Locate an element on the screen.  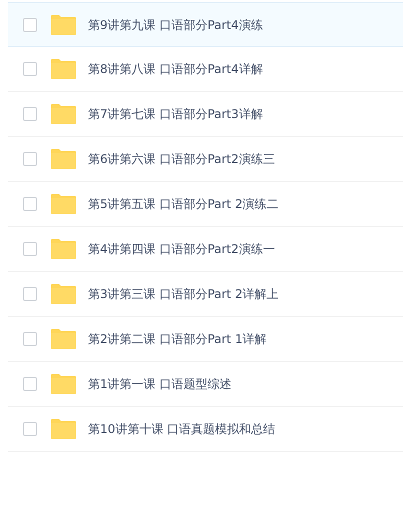
file-name: 第6讲第六课 口语部分Part2演练三 is located at coordinates (181, 159).